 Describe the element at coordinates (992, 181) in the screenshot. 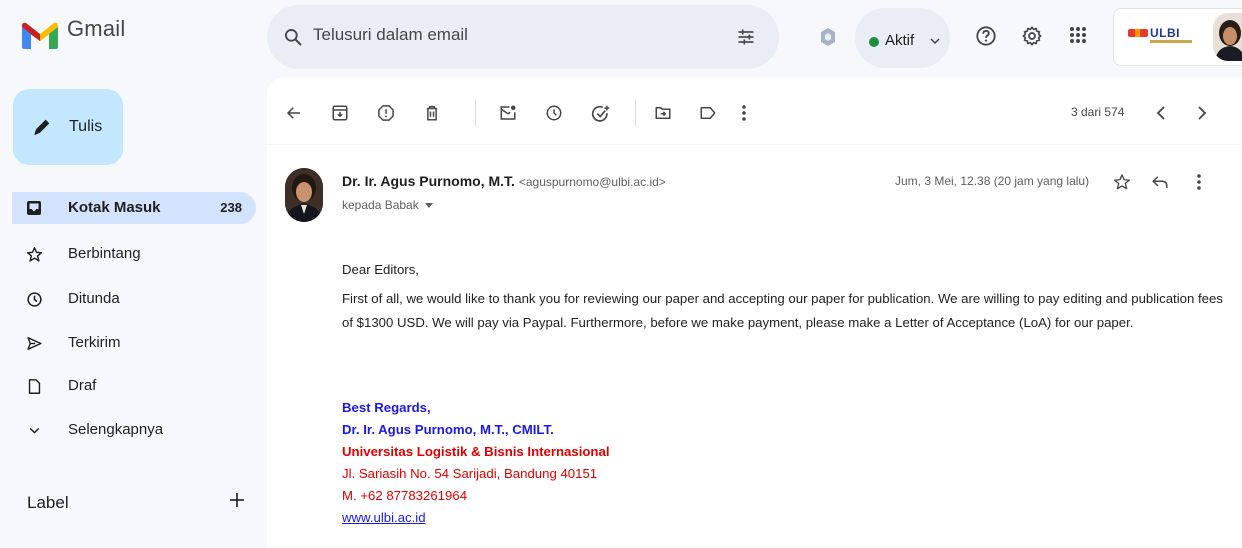

I see `email-date: Jum, 3 Mei, 12.38 (20 jam yang lalu)` at that location.